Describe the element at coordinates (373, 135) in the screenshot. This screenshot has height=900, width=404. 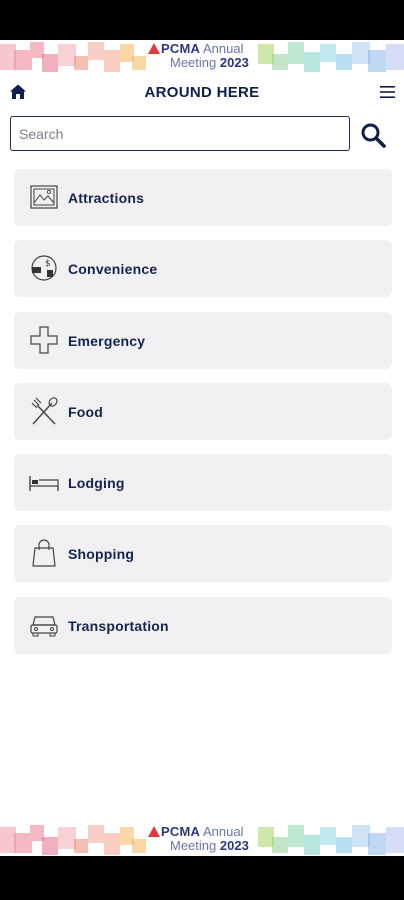
I see `search-icon` at that location.